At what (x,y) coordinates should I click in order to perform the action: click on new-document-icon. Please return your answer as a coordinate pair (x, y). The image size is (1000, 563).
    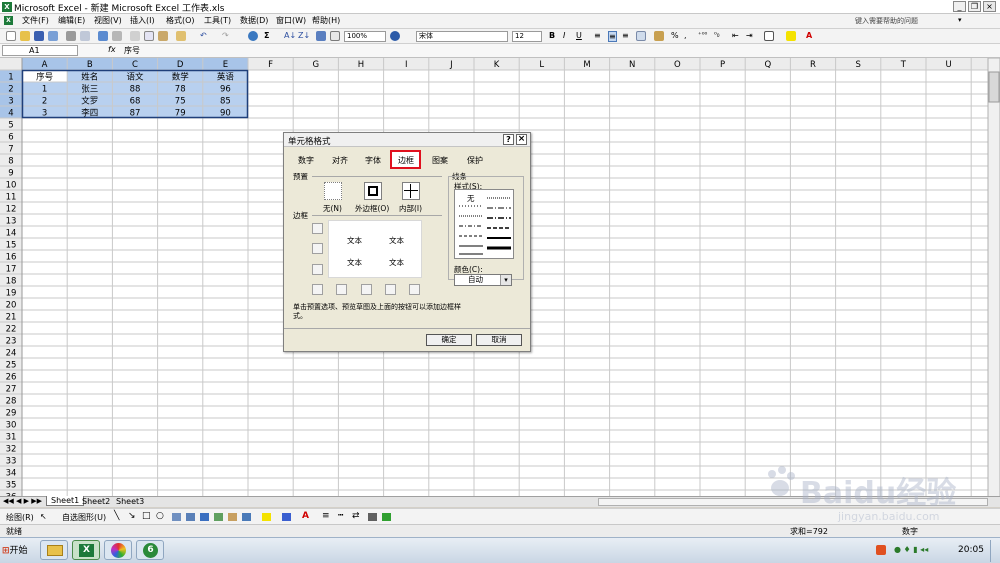
    Looking at the image, I should click on (11, 36).